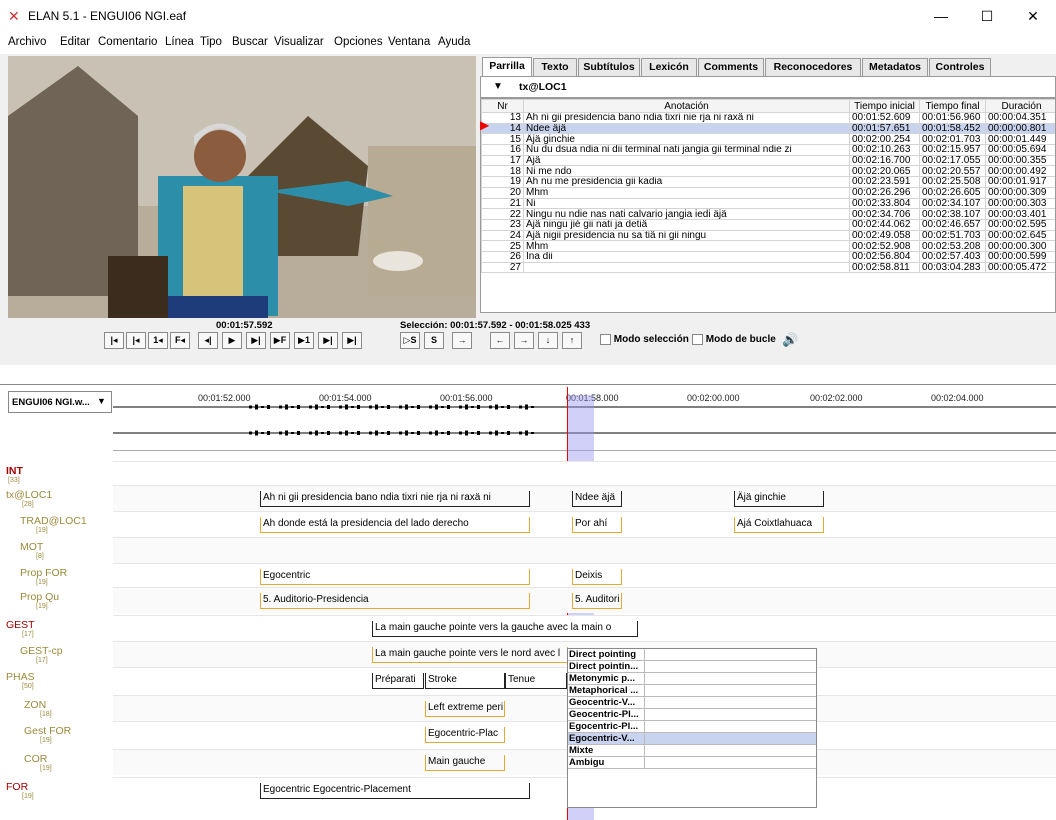 The width and height of the screenshot is (1056, 820). What do you see at coordinates (692, 751) in the screenshot?
I see `cv-option: Mixte` at bounding box center [692, 751].